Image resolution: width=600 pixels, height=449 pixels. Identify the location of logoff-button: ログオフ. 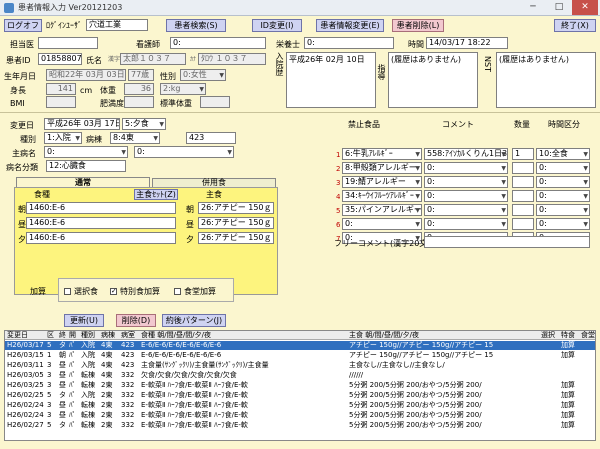
(23, 25).